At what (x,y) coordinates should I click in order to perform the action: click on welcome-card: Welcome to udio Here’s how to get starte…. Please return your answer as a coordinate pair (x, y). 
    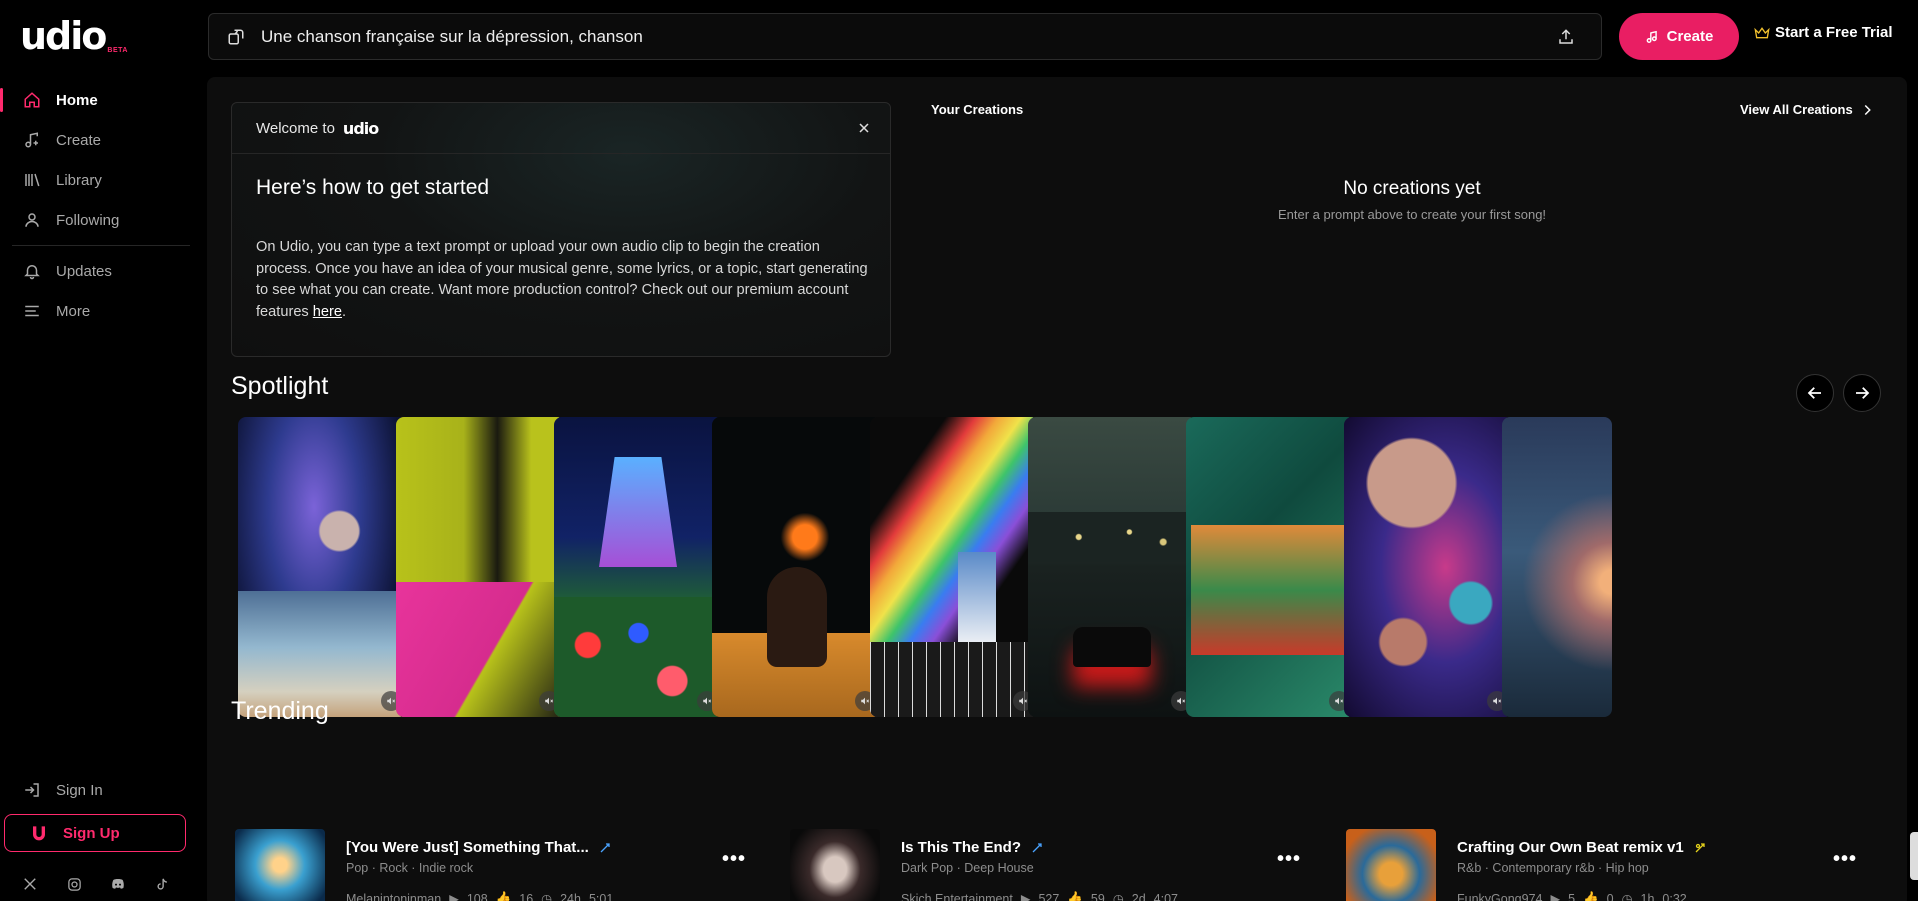
    Looking at the image, I should click on (561, 229).